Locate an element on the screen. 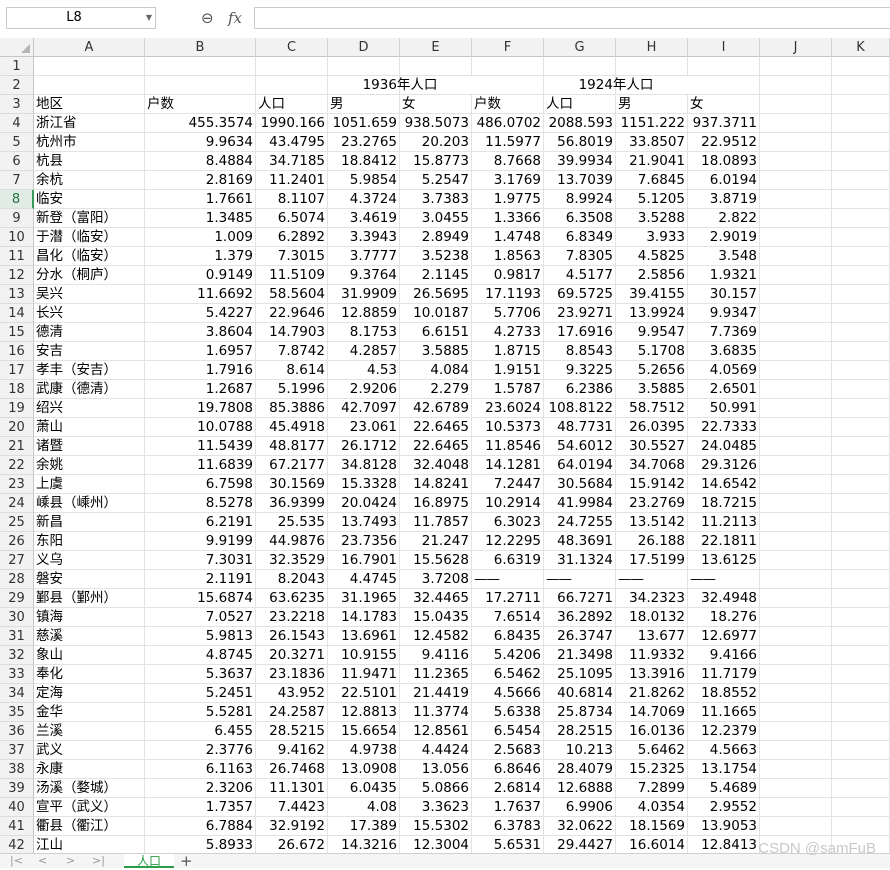 Image resolution: width=890 pixels, height=870 pixels. cell: 30.5527 is located at coordinates (652, 446).